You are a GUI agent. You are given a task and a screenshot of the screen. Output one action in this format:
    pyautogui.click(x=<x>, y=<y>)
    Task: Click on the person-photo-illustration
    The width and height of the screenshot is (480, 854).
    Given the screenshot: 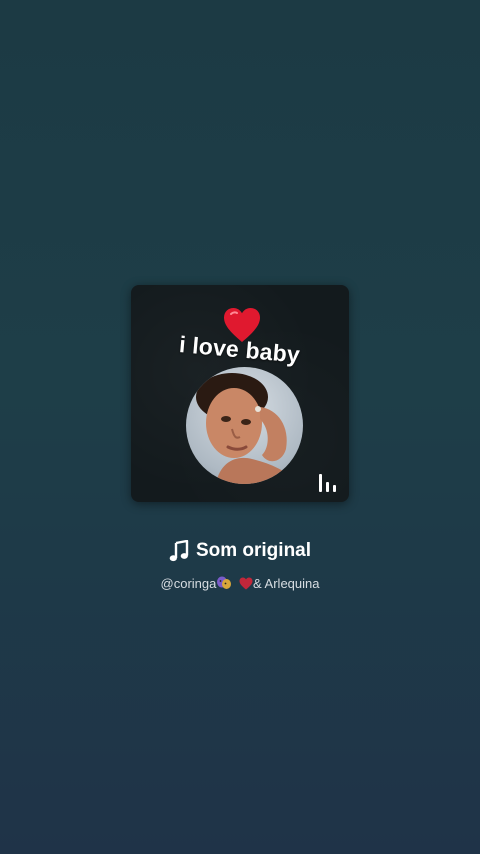 What is the action you would take?
    pyautogui.click(x=249, y=428)
    